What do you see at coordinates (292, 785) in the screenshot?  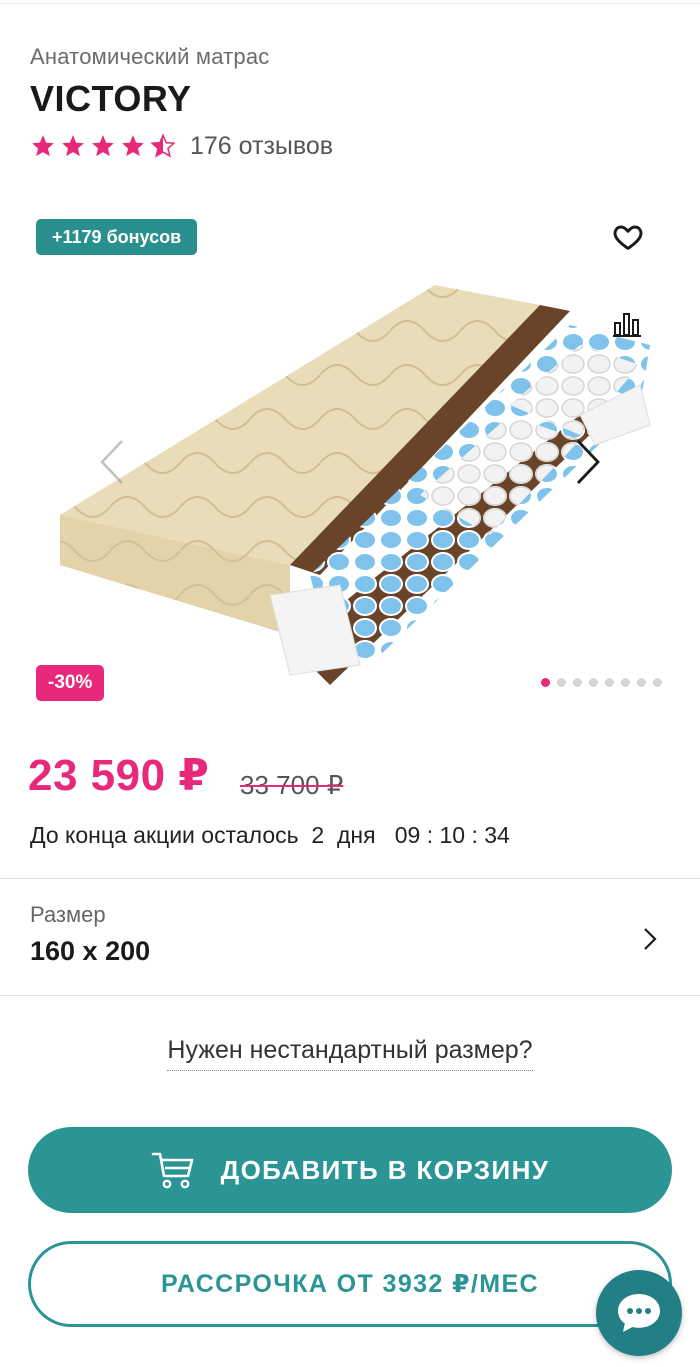 I see `old-price: 33 700 ₽` at bounding box center [292, 785].